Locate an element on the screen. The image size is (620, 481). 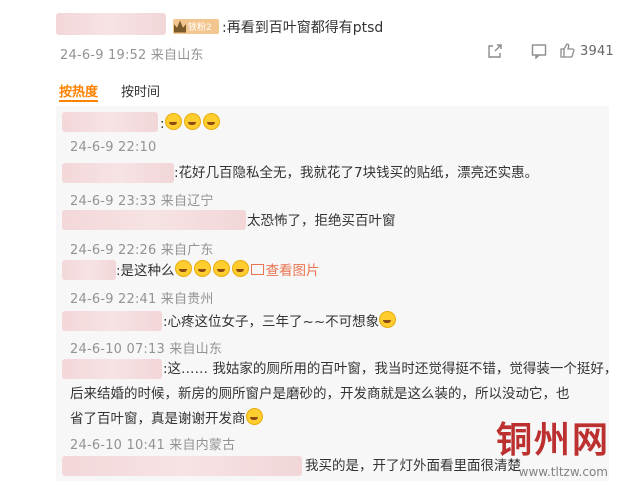
reply-text-line-1: :这…… 我姑家的厕所用的百叶窗，我当时还觉得挺不错，觉得装一个挺好， is located at coordinates (390, 369).